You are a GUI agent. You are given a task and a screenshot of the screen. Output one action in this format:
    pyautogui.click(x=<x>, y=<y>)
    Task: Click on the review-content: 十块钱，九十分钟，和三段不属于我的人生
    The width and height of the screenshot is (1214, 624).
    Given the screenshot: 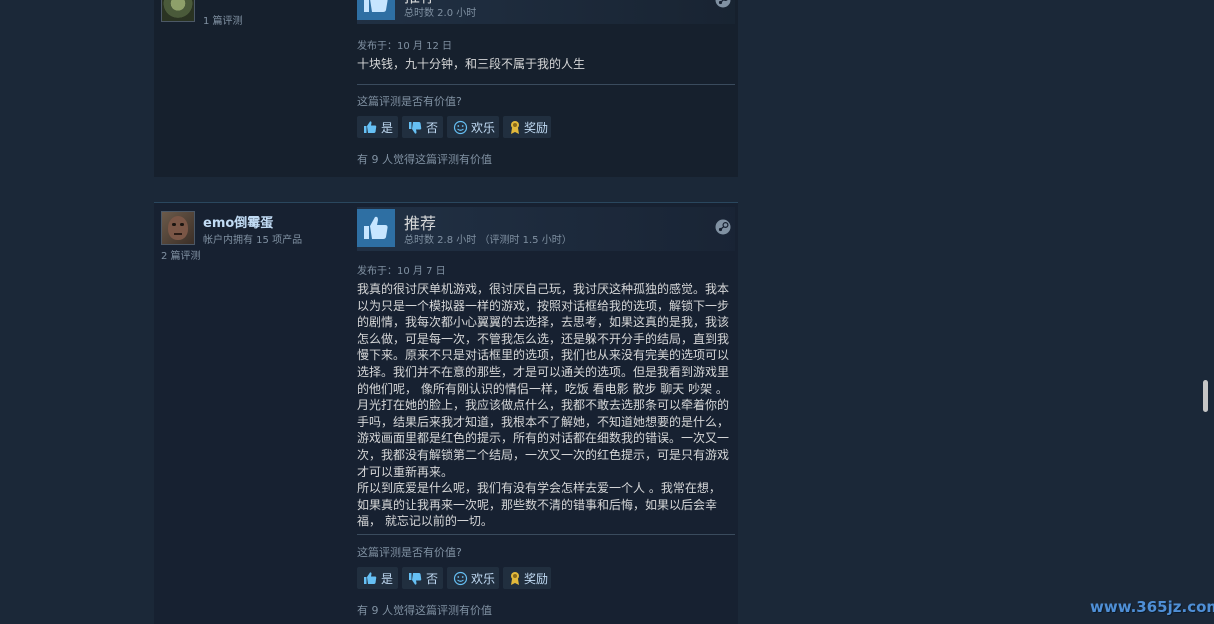 What is the action you would take?
    pyautogui.click(x=471, y=64)
    